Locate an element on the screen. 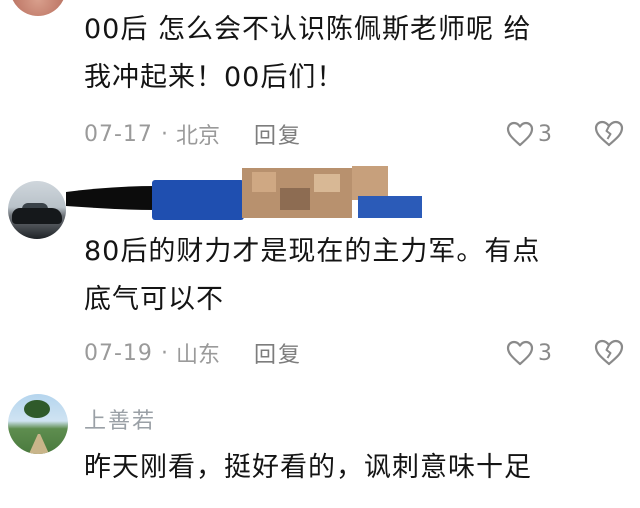 The width and height of the screenshot is (640, 508). comment-location: 山东 is located at coordinates (197, 355).